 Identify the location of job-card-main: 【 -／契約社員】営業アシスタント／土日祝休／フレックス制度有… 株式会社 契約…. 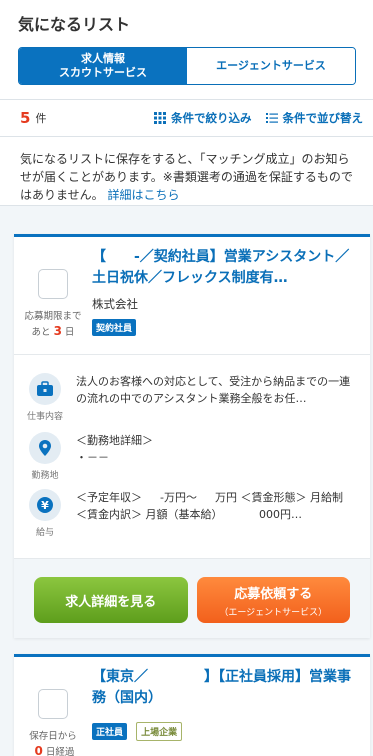
(225, 300).